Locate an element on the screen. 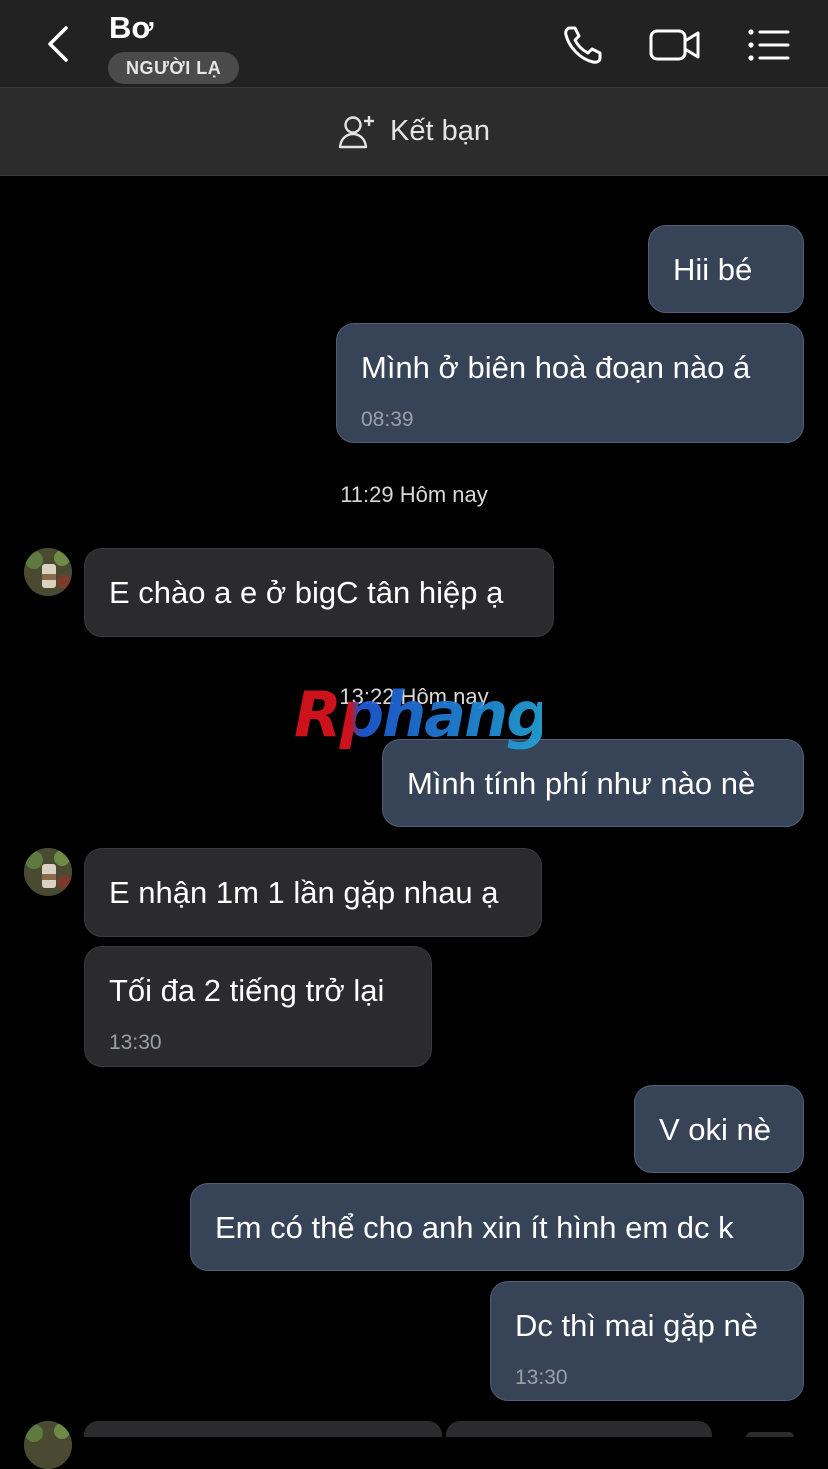  message-bubble-outgoing: V oki nè is located at coordinates (719, 1129).